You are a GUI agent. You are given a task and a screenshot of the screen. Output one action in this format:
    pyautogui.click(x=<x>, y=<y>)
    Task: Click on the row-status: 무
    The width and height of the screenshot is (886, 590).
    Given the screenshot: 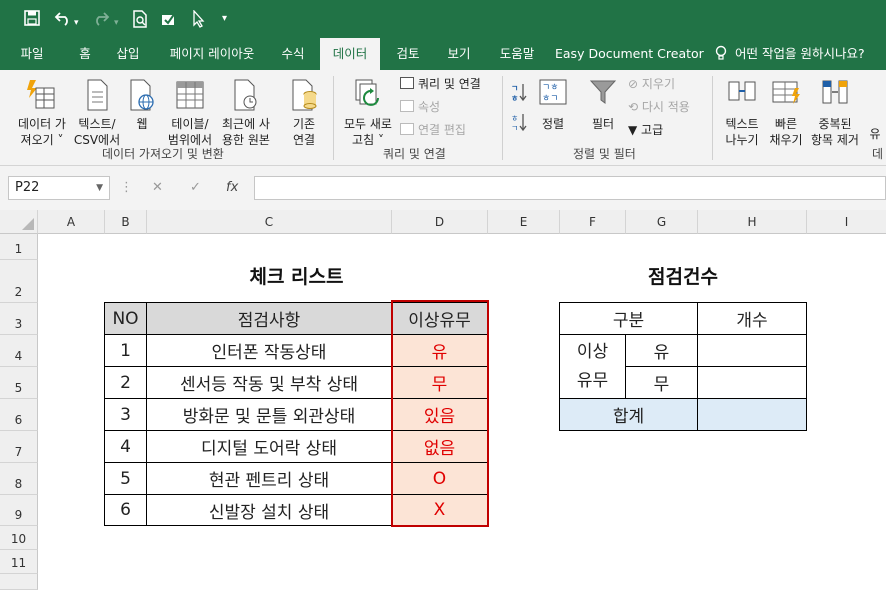 What is the action you would take?
    pyautogui.click(x=440, y=383)
    